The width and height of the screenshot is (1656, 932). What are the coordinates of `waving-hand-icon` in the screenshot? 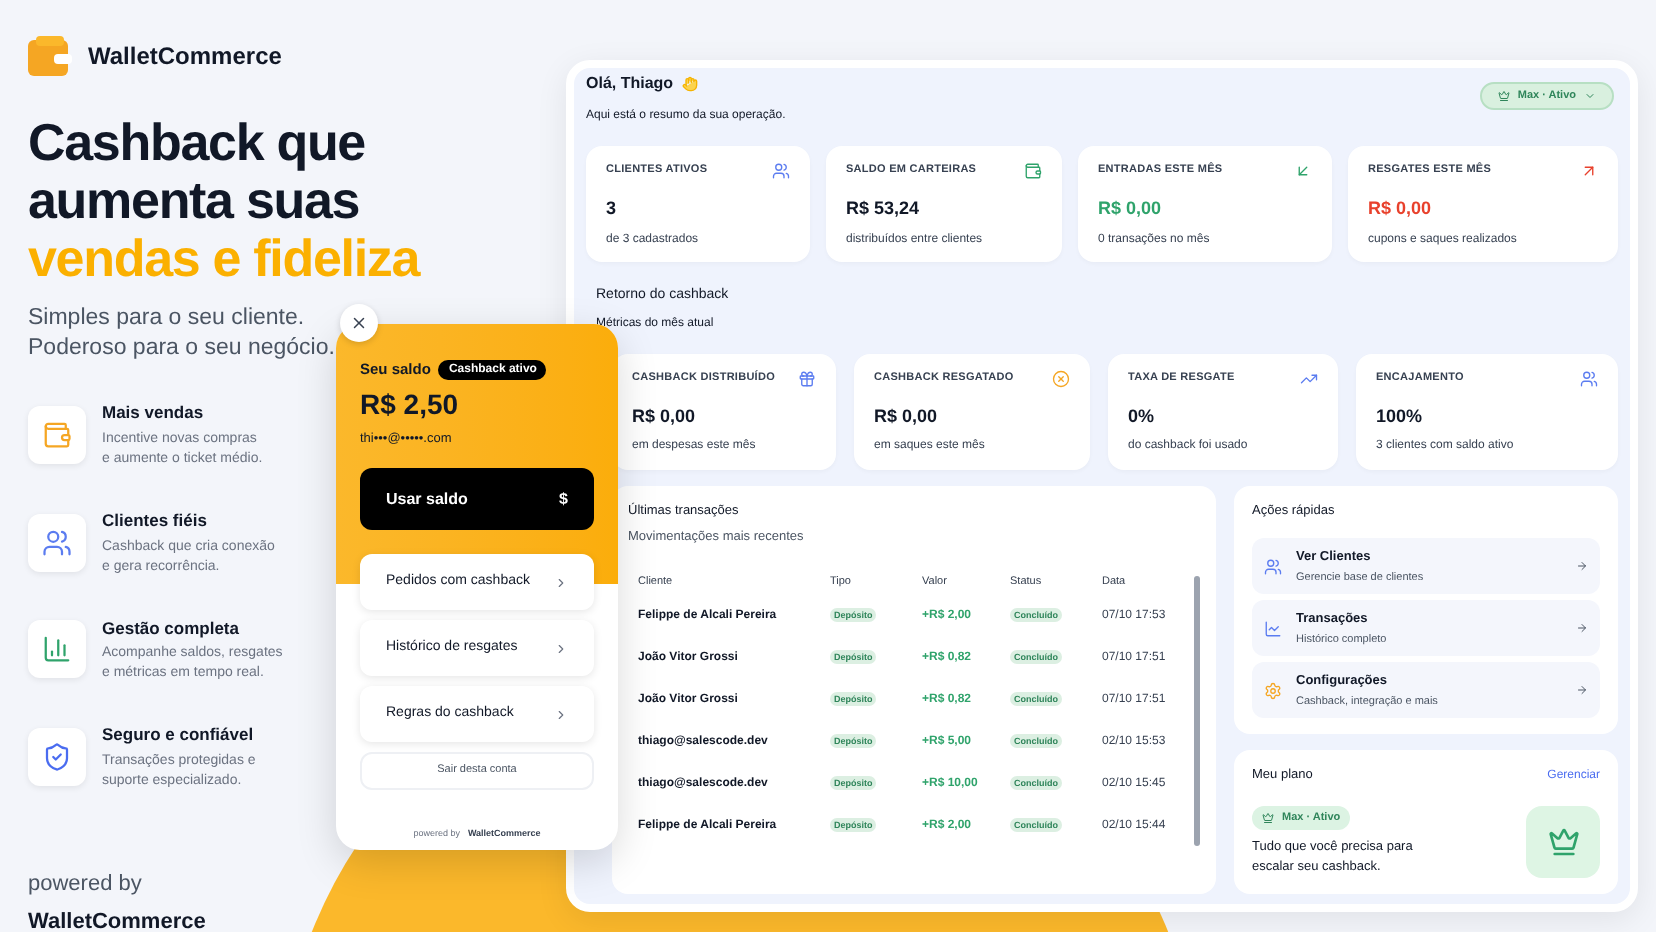 It's located at (689, 84).